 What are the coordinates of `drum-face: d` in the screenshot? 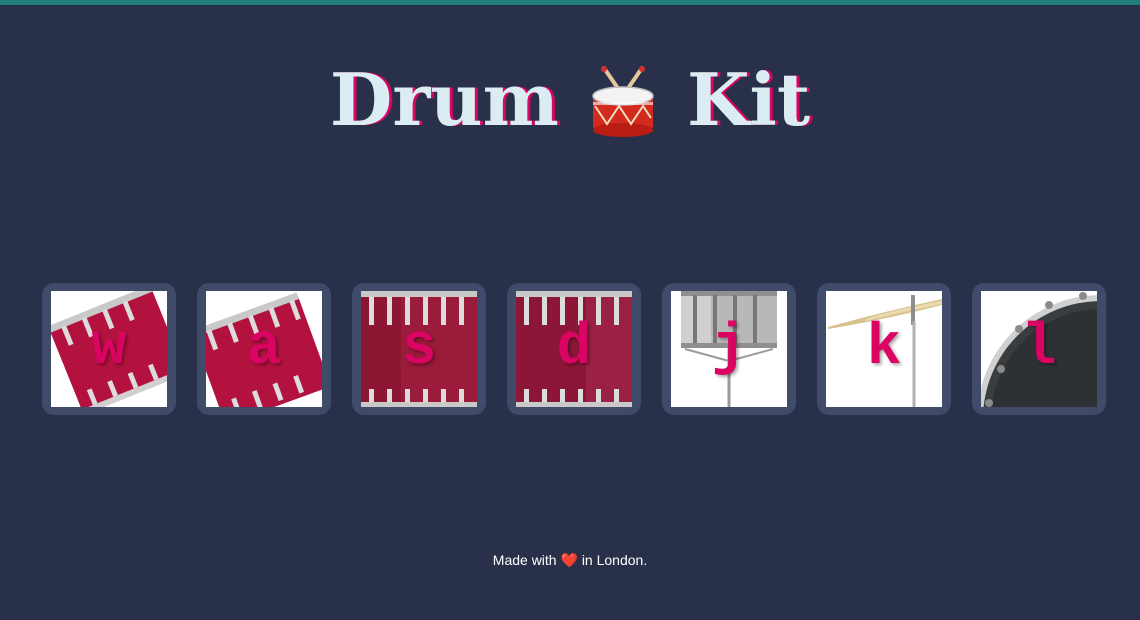 It's located at (574, 349).